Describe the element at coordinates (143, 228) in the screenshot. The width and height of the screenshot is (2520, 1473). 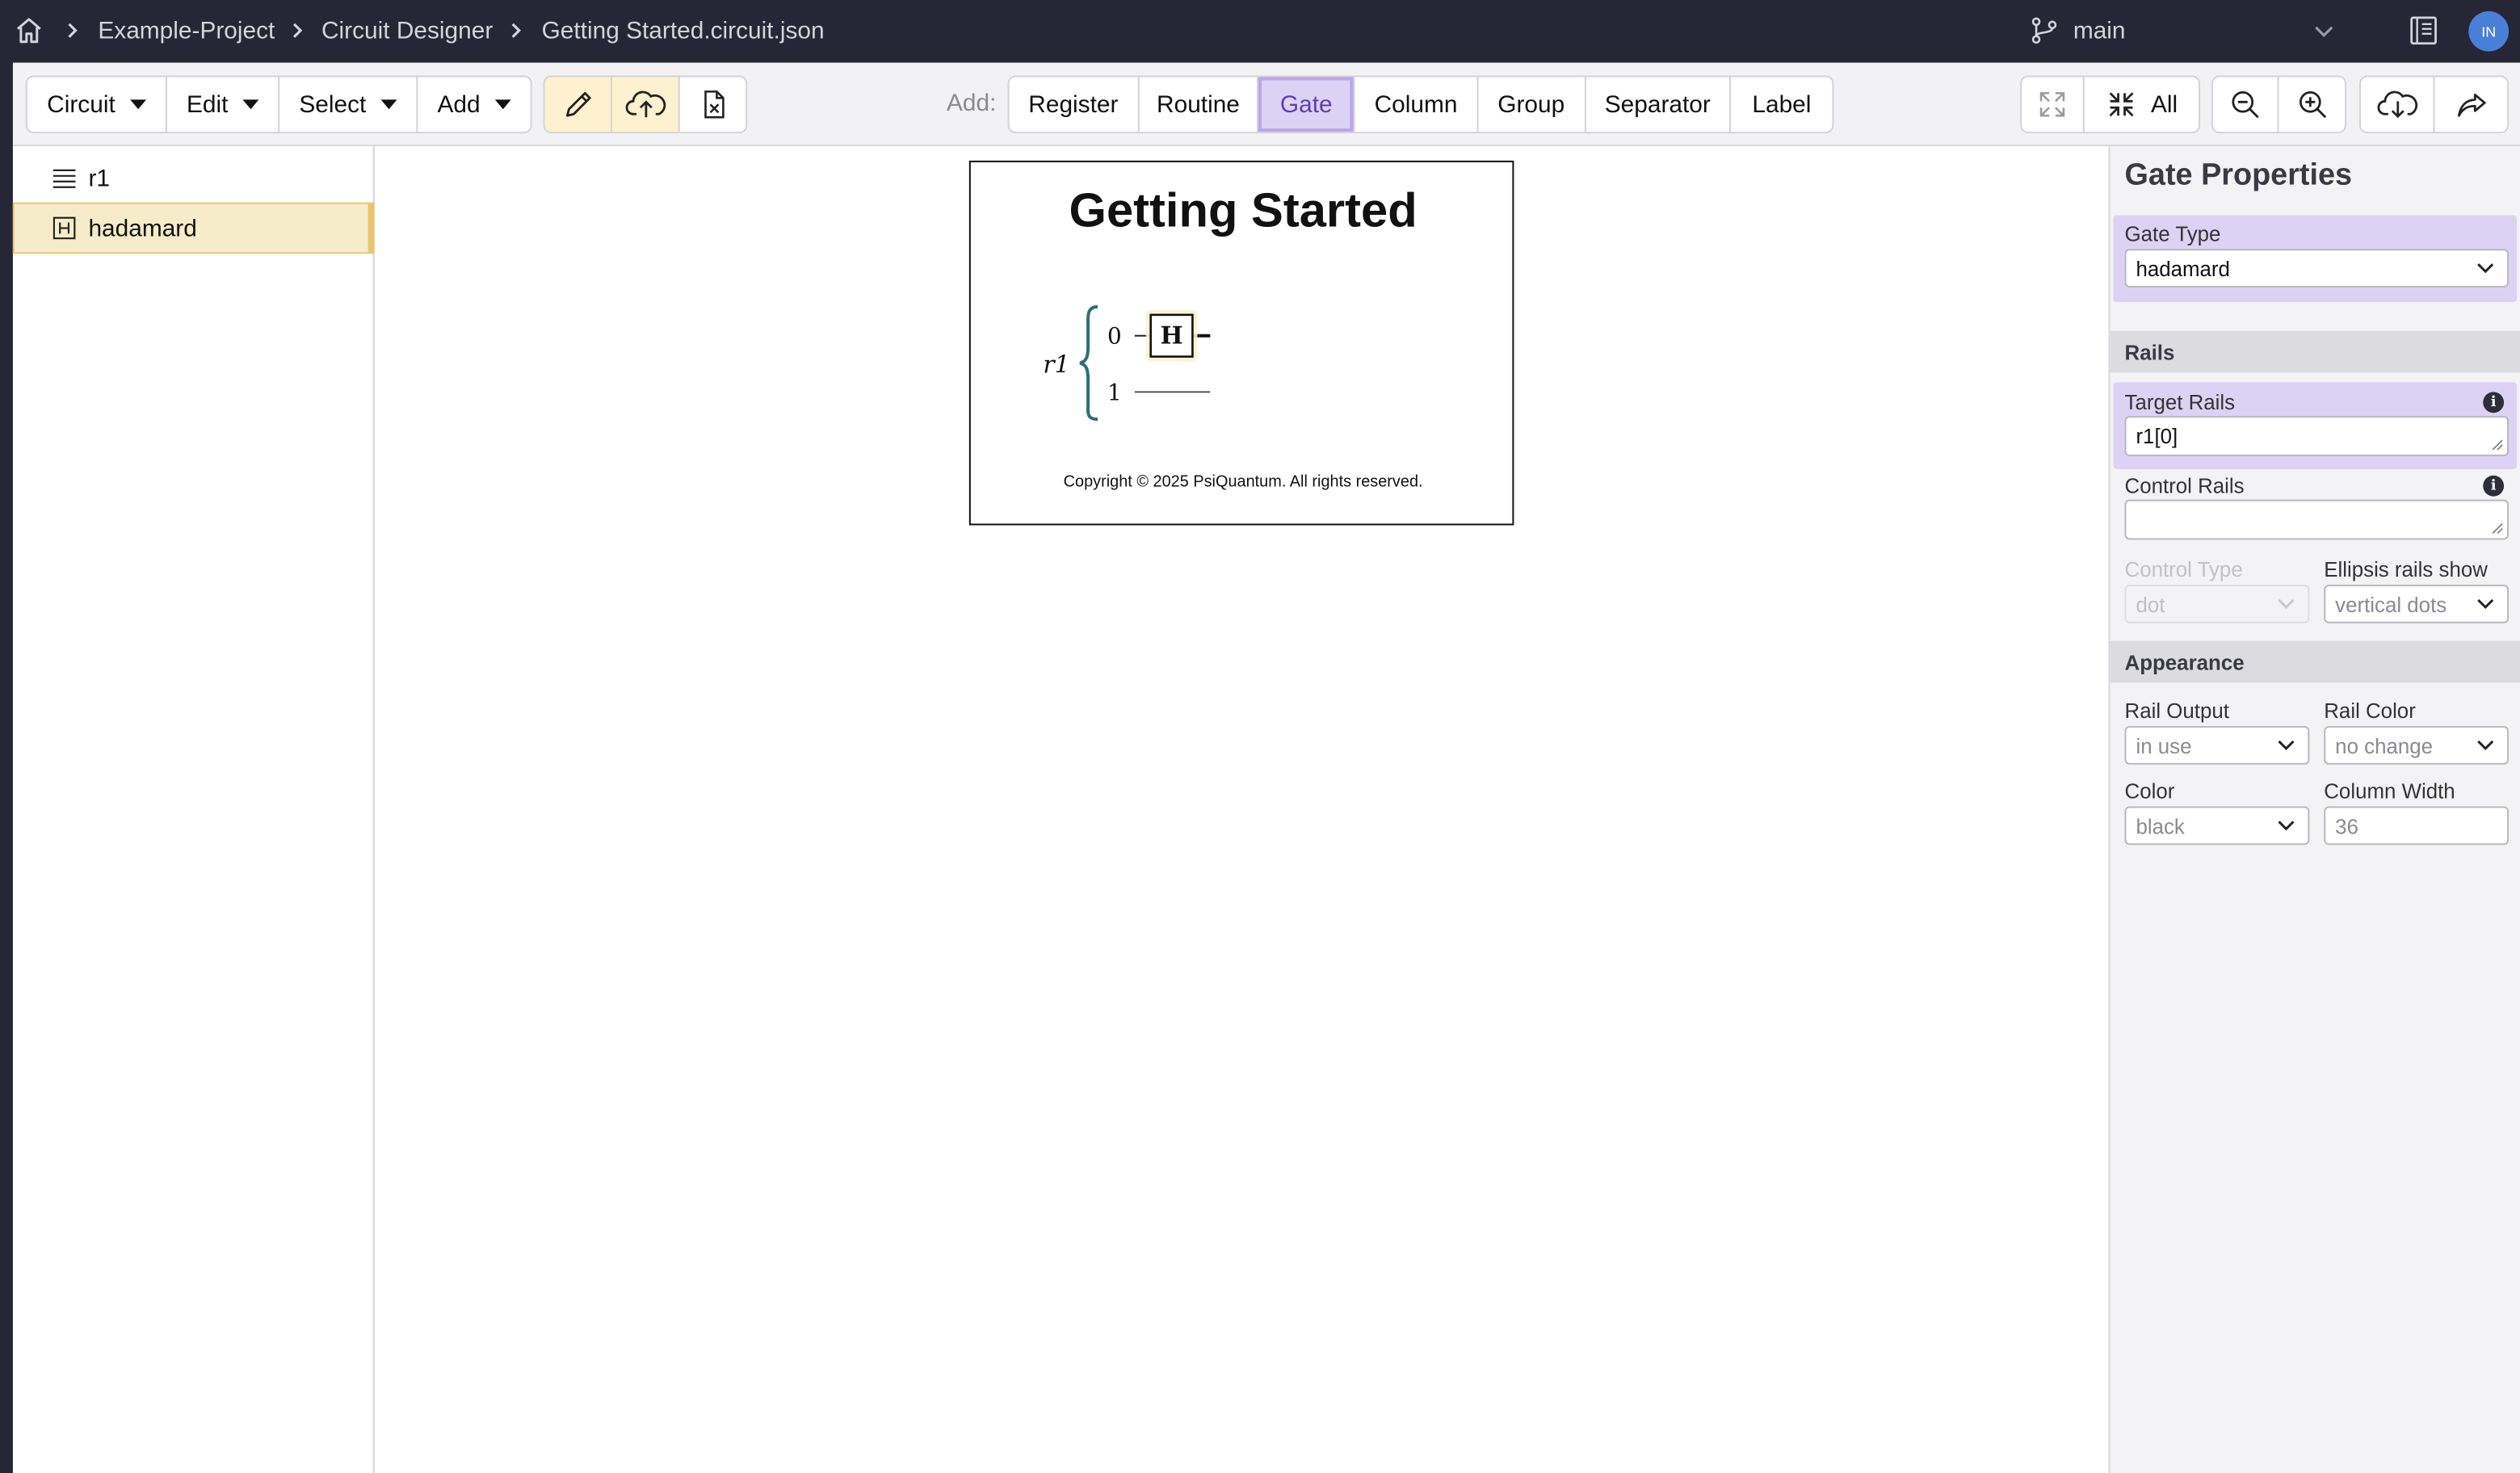
I see `tree-item-label: hadamard` at that location.